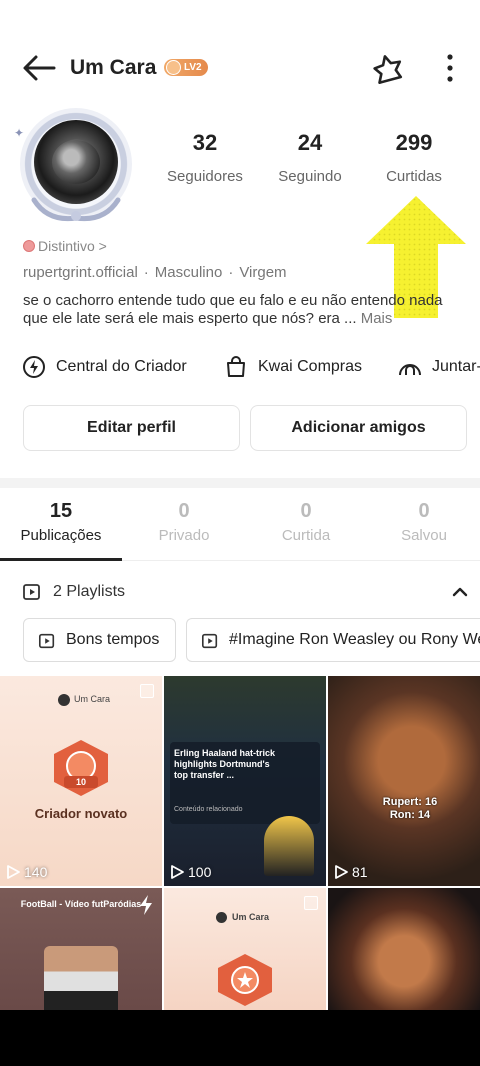 The image size is (480, 1066). What do you see at coordinates (414, 157) in the screenshot?
I see `stat-likes: 299 Curtidas` at bounding box center [414, 157].